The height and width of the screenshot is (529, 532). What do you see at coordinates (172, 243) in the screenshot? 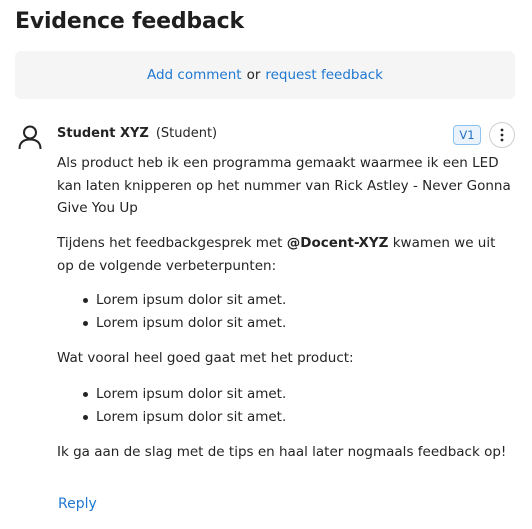
I see `comment-text: Tijdens het feedbackgesprek met` at bounding box center [172, 243].